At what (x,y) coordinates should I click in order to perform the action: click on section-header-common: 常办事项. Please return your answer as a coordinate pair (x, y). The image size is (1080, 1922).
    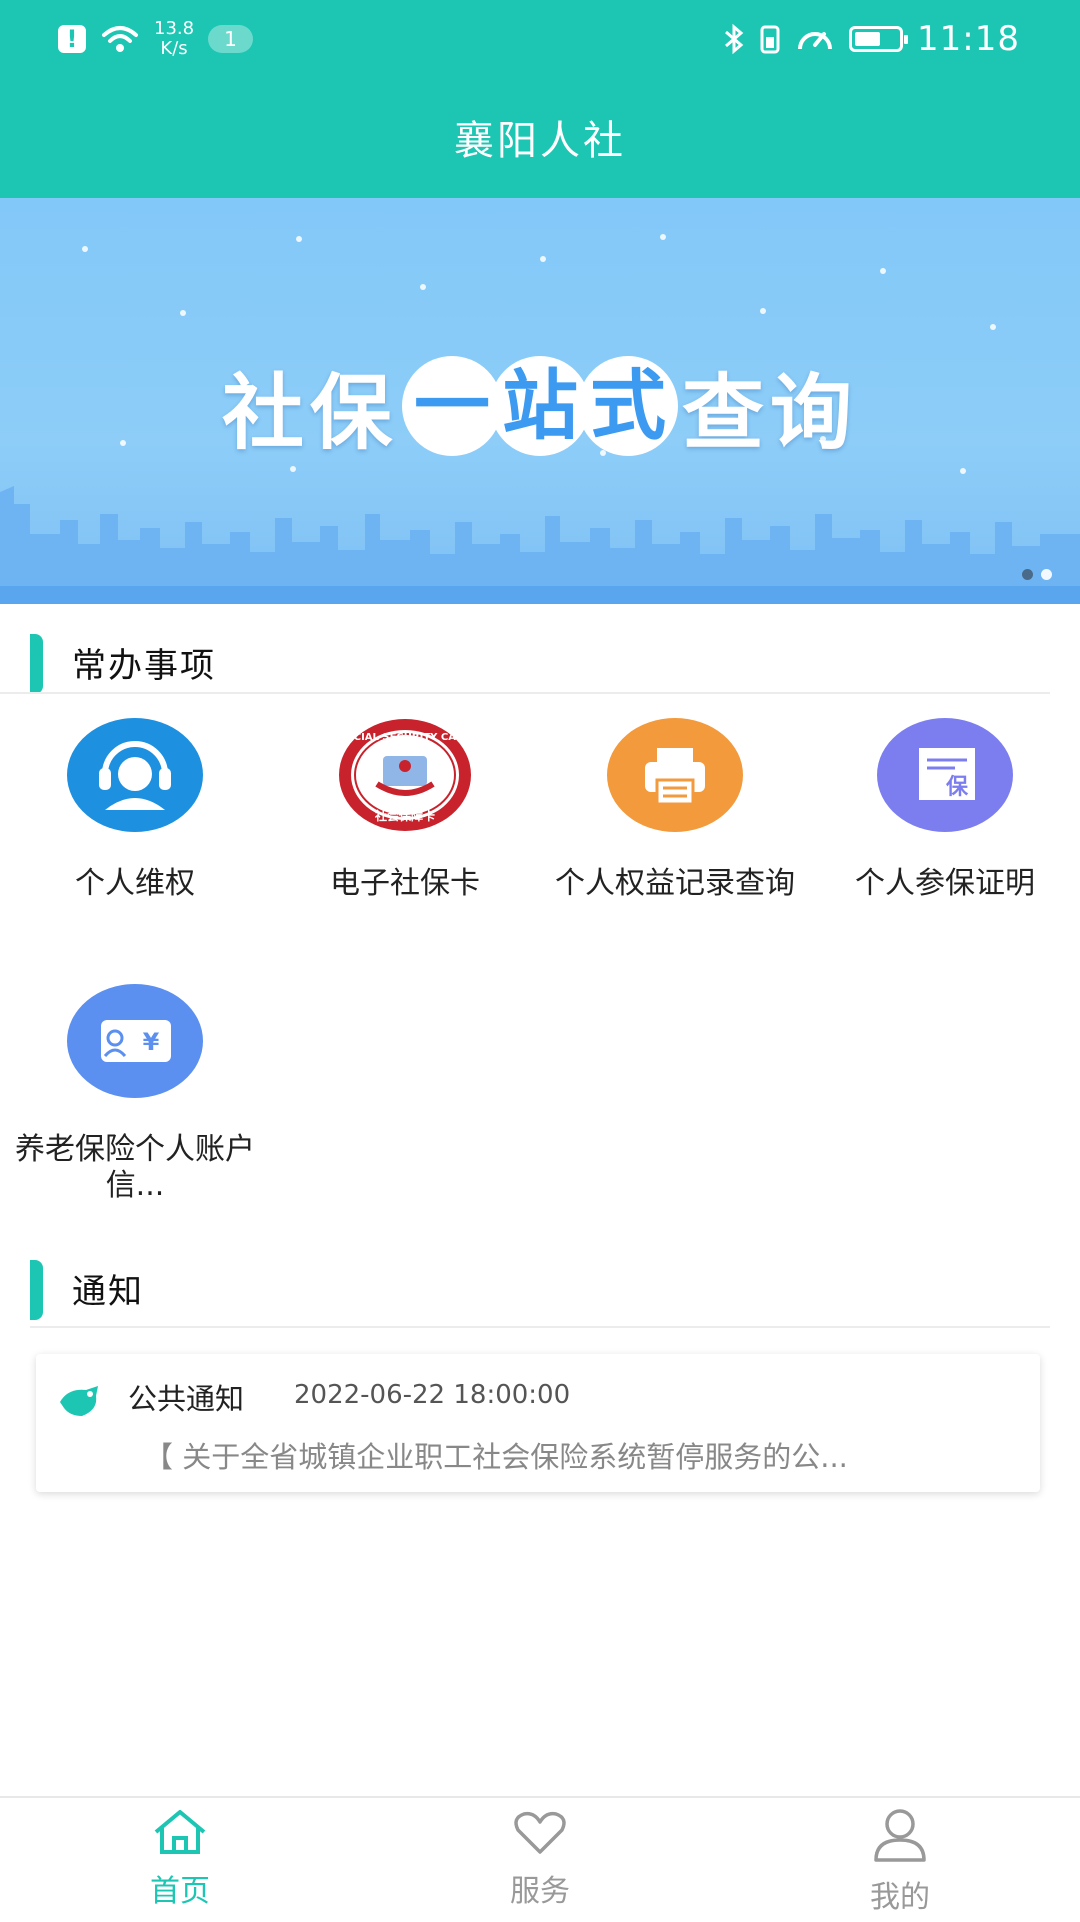
    Looking at the image, I should click on (540, 663).